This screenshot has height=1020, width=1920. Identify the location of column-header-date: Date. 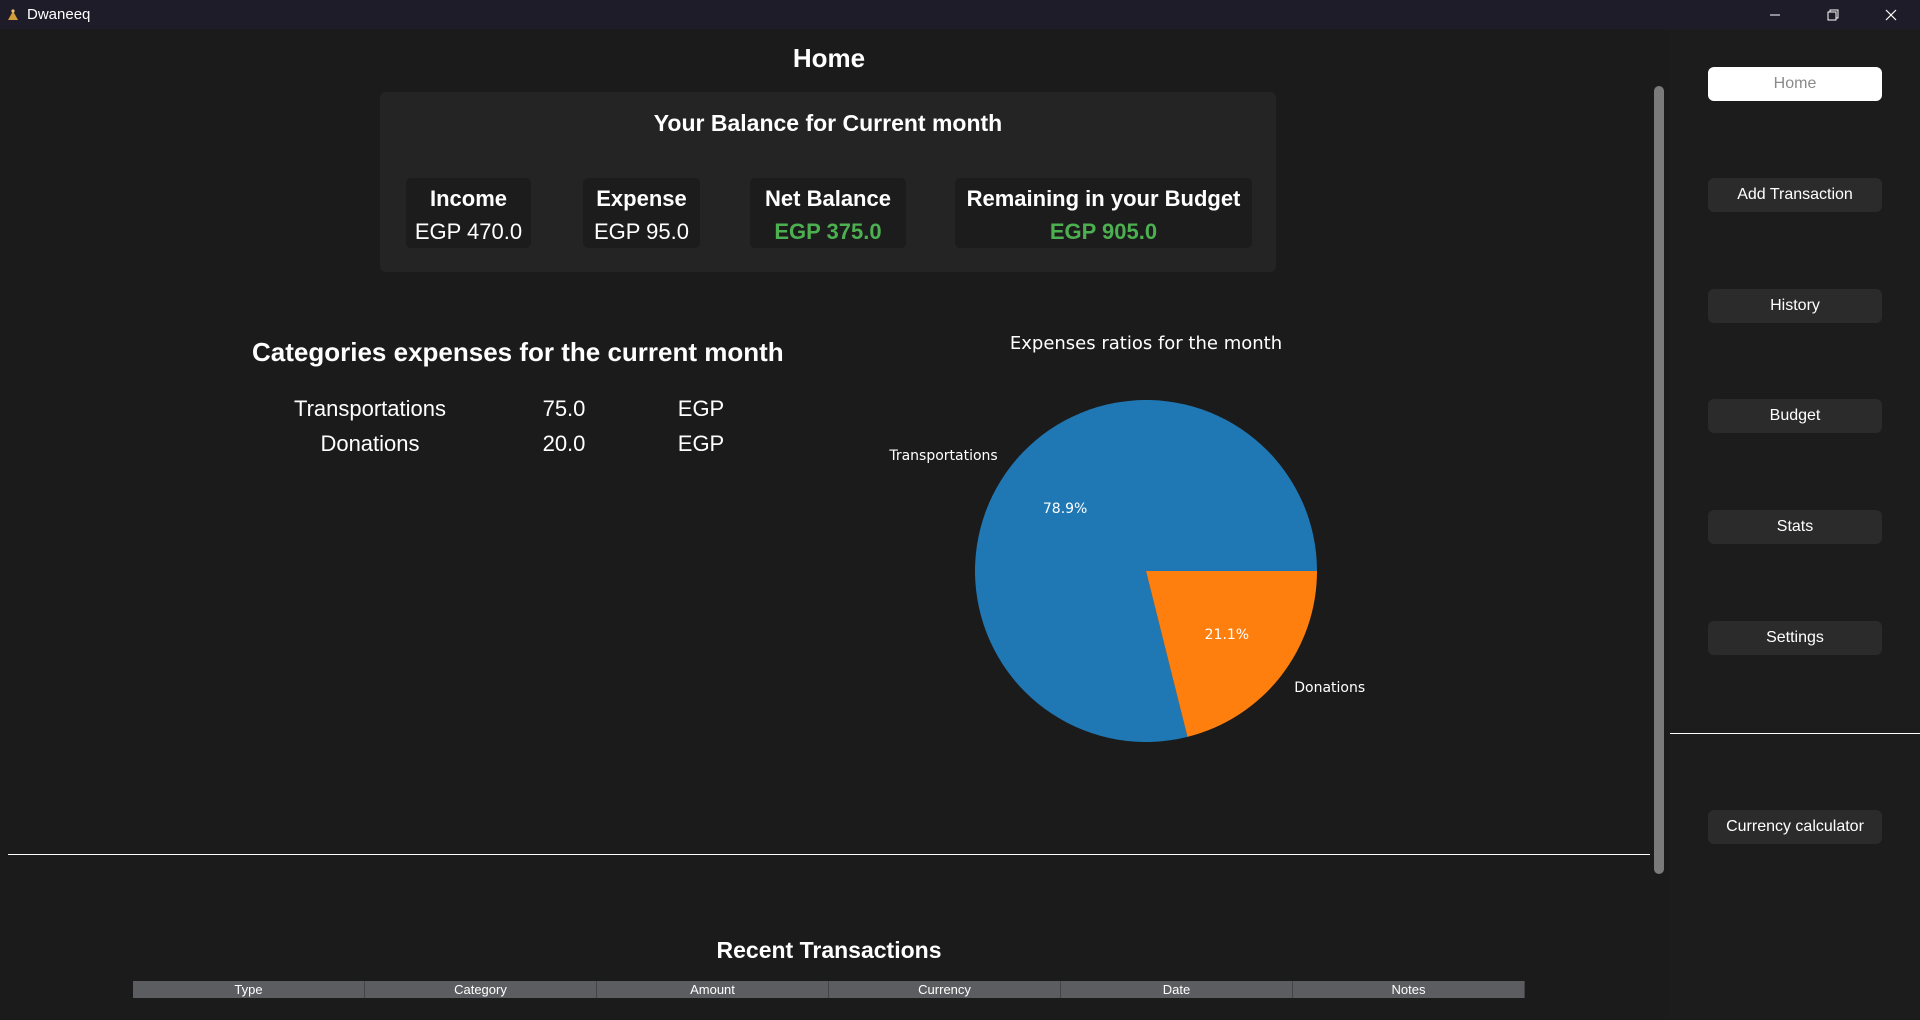
(1176, 989).